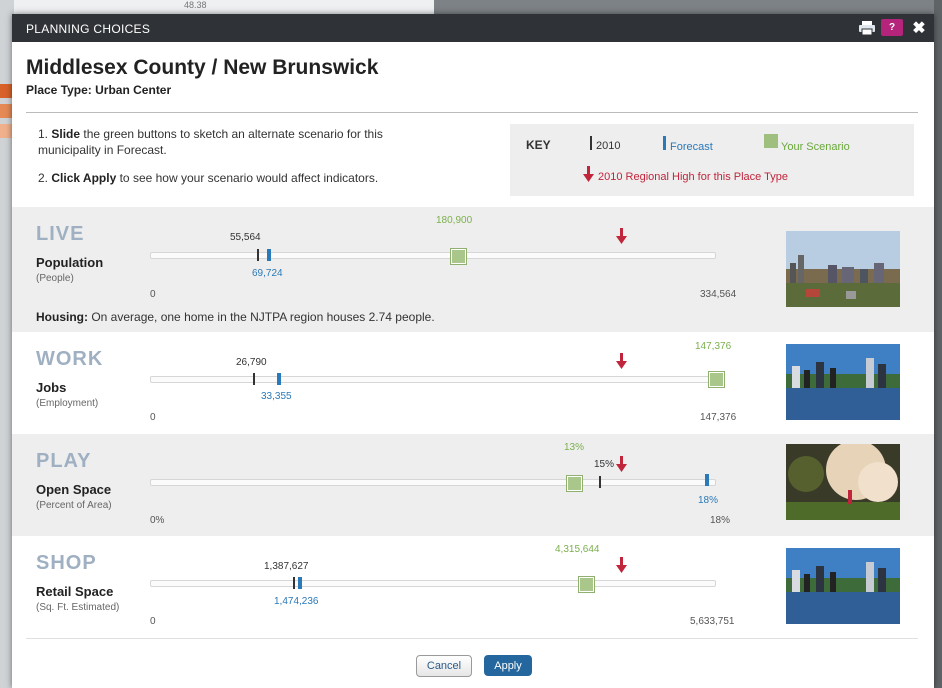 The image size is (942, 688). What do you see at coordinates (202, 67) in the screenshot?
I see `page-title: Middlesex County / New Brunswick` at bounding box center [202, 67].